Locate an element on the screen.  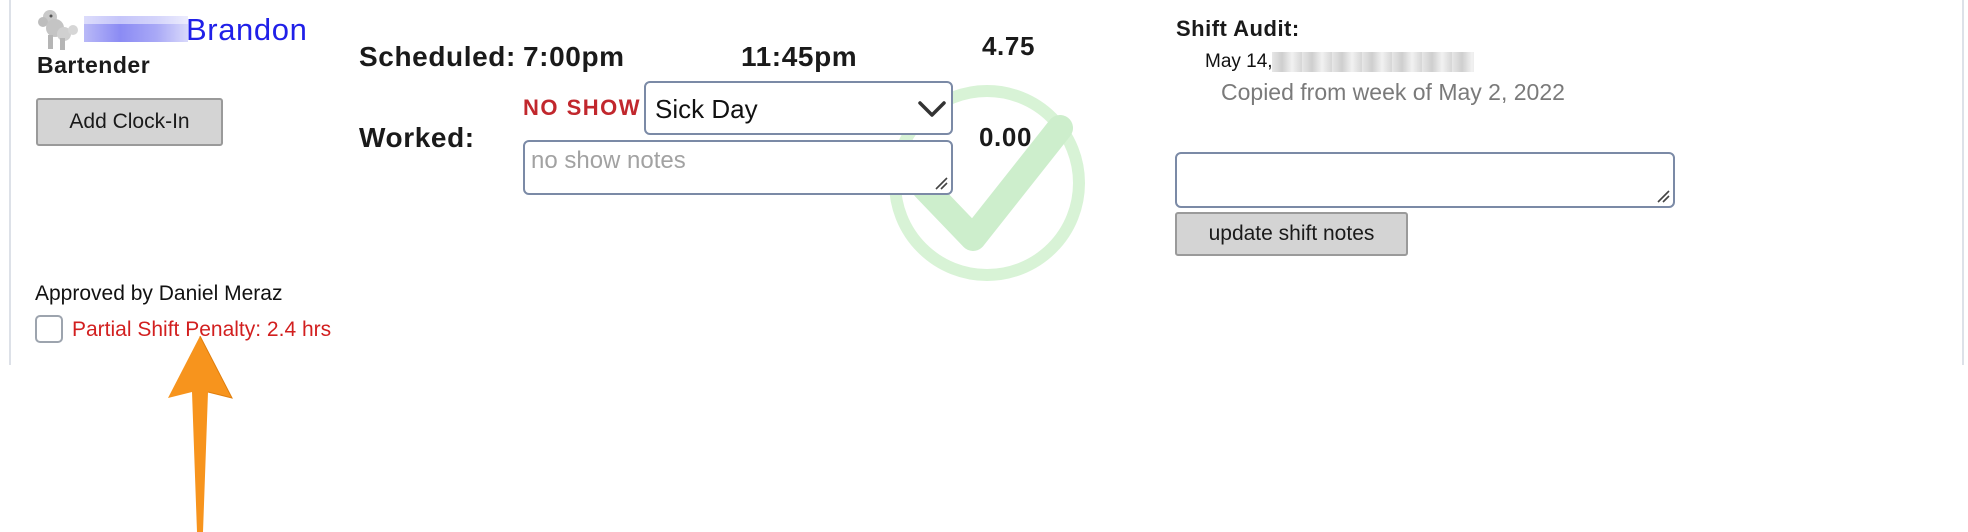
shift-audit-title: Shift Audit: is located at coordinates (1238, 28).